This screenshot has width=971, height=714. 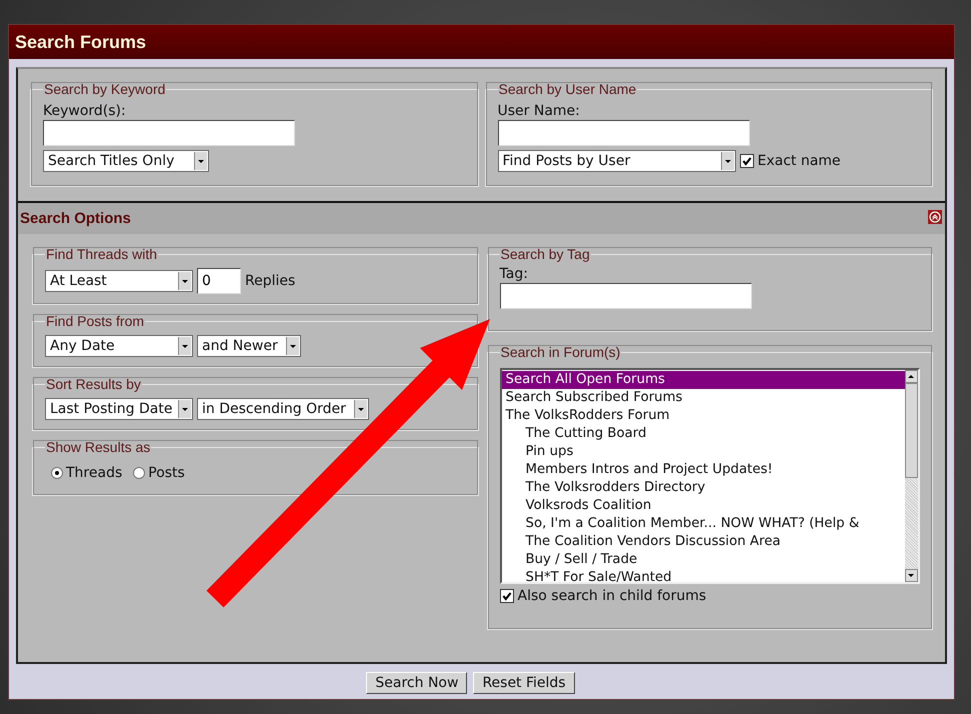 I want to click on forum-option: SH*T For Sale/Wanted, so click(x=703, y=575).